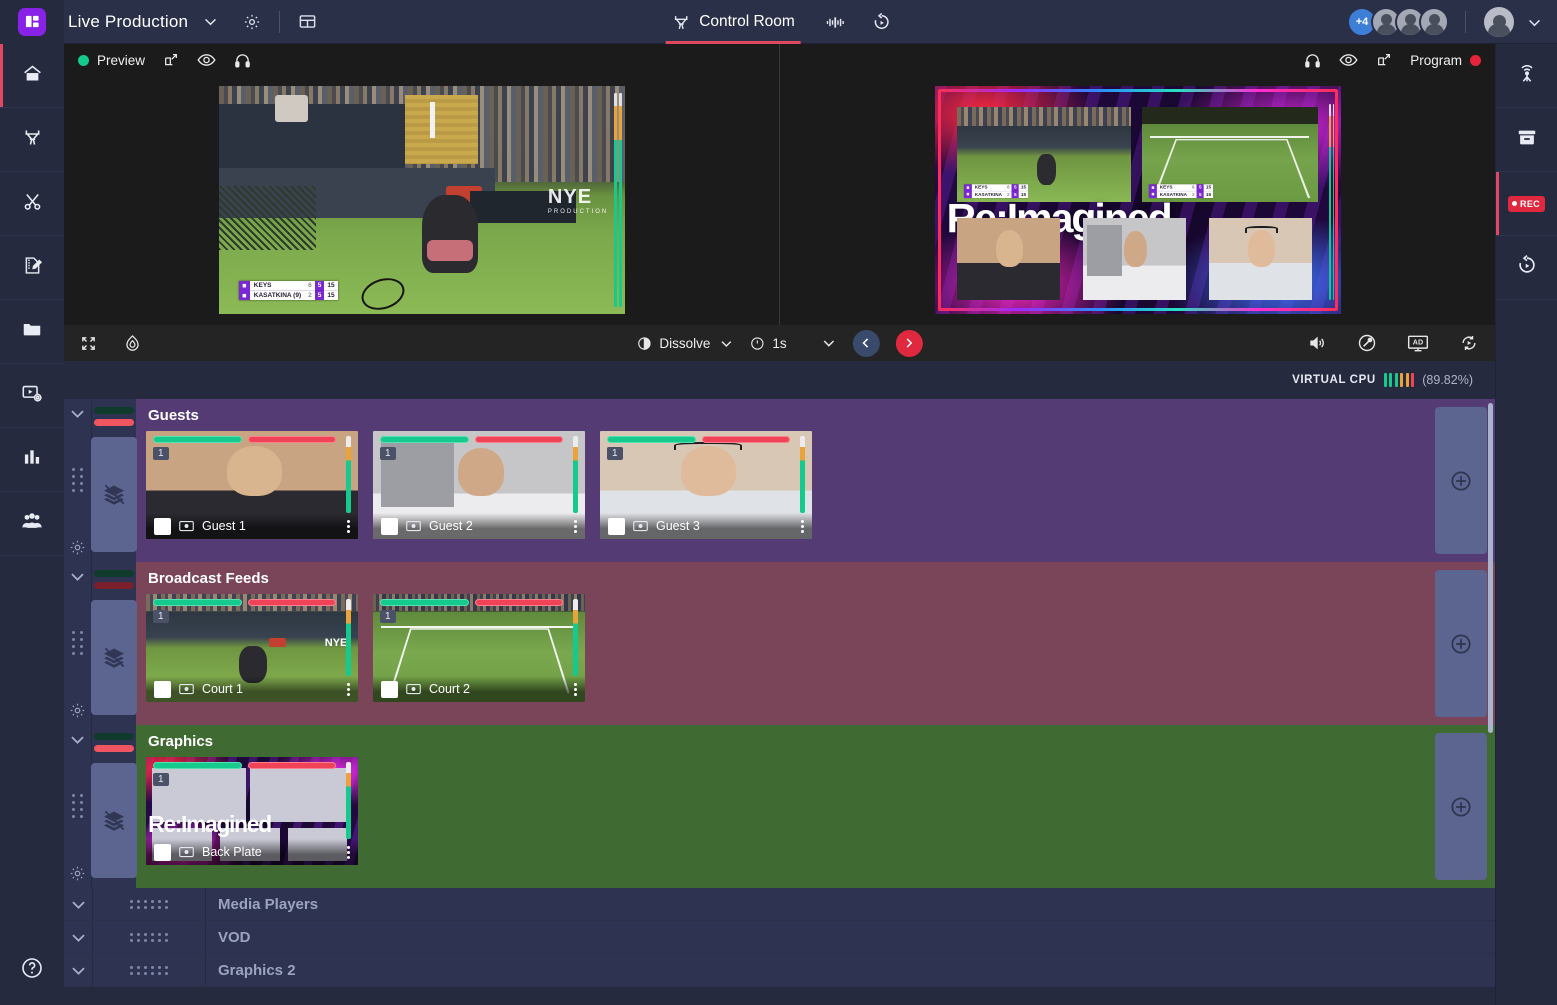 The image size is (1557, 1005). Describe the element at coordinates (706, 485) in the screenshot. I see `source-thumbnail: 1 Guest 3` at that location.